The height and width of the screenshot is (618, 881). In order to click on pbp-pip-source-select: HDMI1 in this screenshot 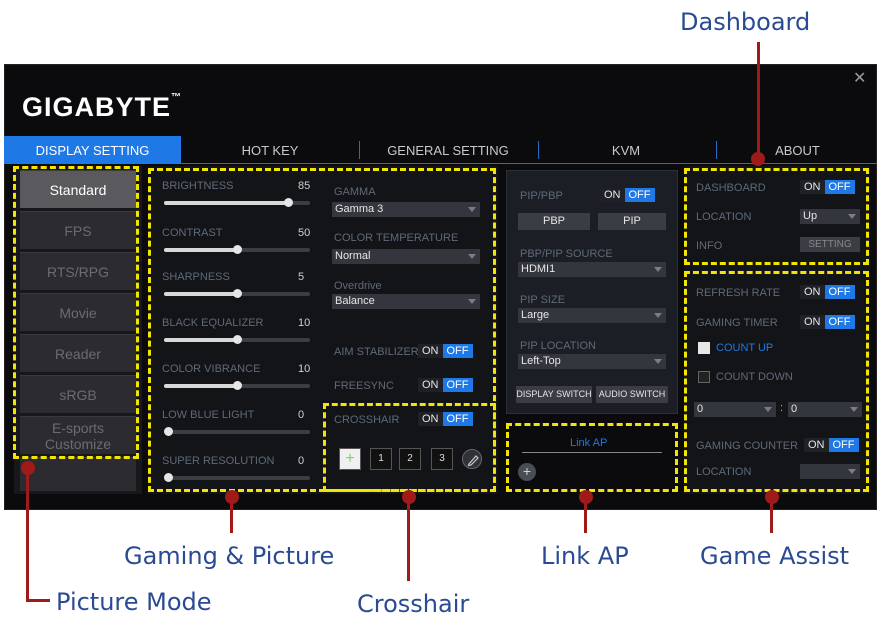, I will do `click(592, 269)`.